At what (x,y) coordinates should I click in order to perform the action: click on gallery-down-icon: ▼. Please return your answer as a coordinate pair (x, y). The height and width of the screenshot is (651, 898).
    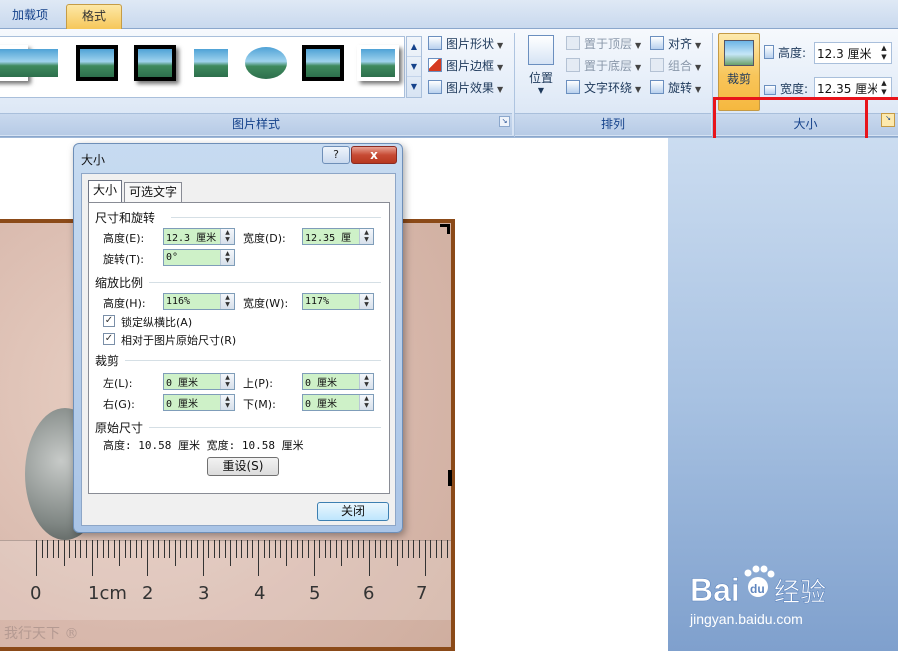
    Looking at the image, I should click on (414, 67).